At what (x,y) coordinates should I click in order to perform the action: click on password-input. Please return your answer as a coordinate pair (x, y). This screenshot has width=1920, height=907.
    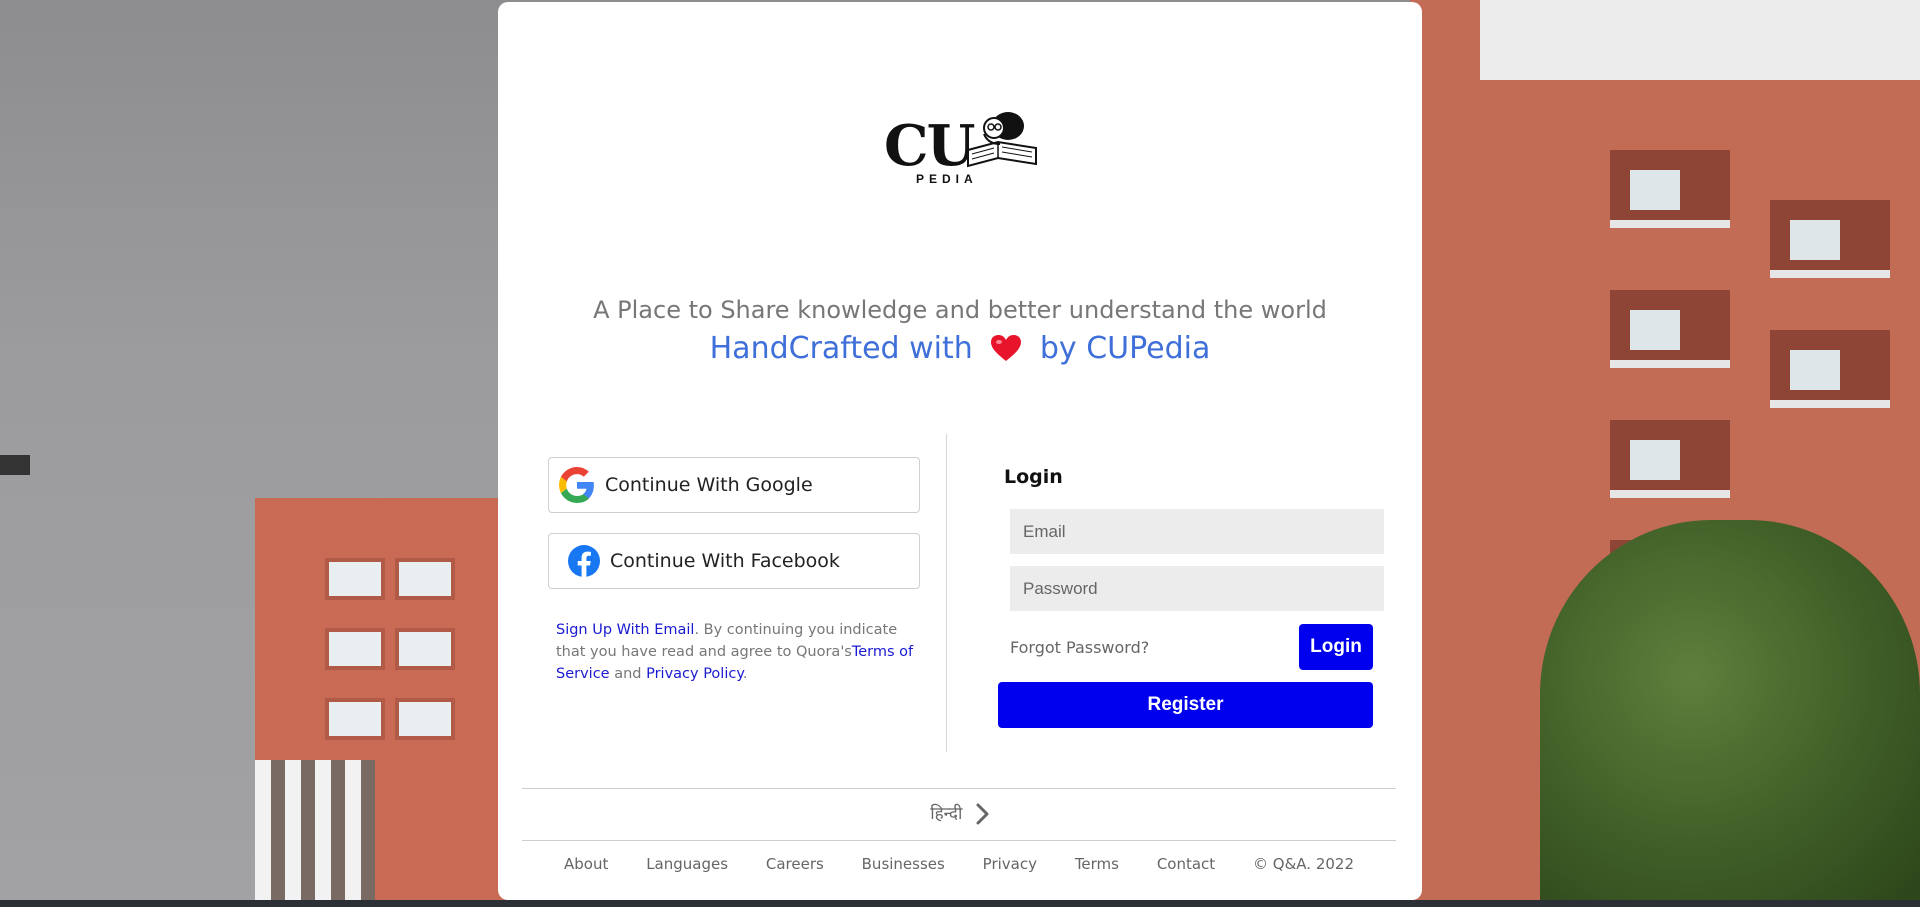
    Looking at the image, I should click on (1197, 588).